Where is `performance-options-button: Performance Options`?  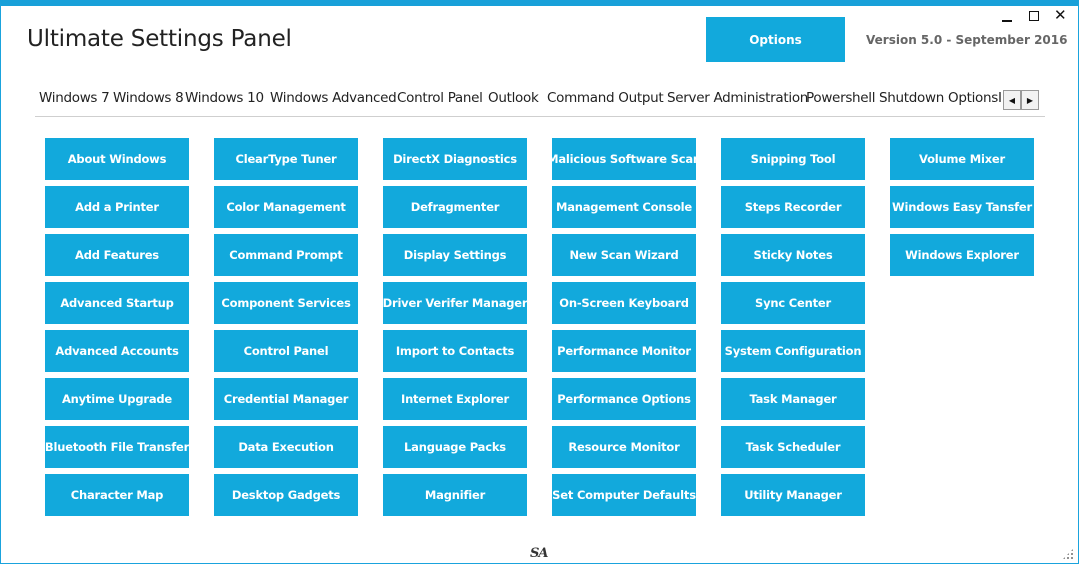 performance-options-button: Performance Options is located at coordinates (624, 399).